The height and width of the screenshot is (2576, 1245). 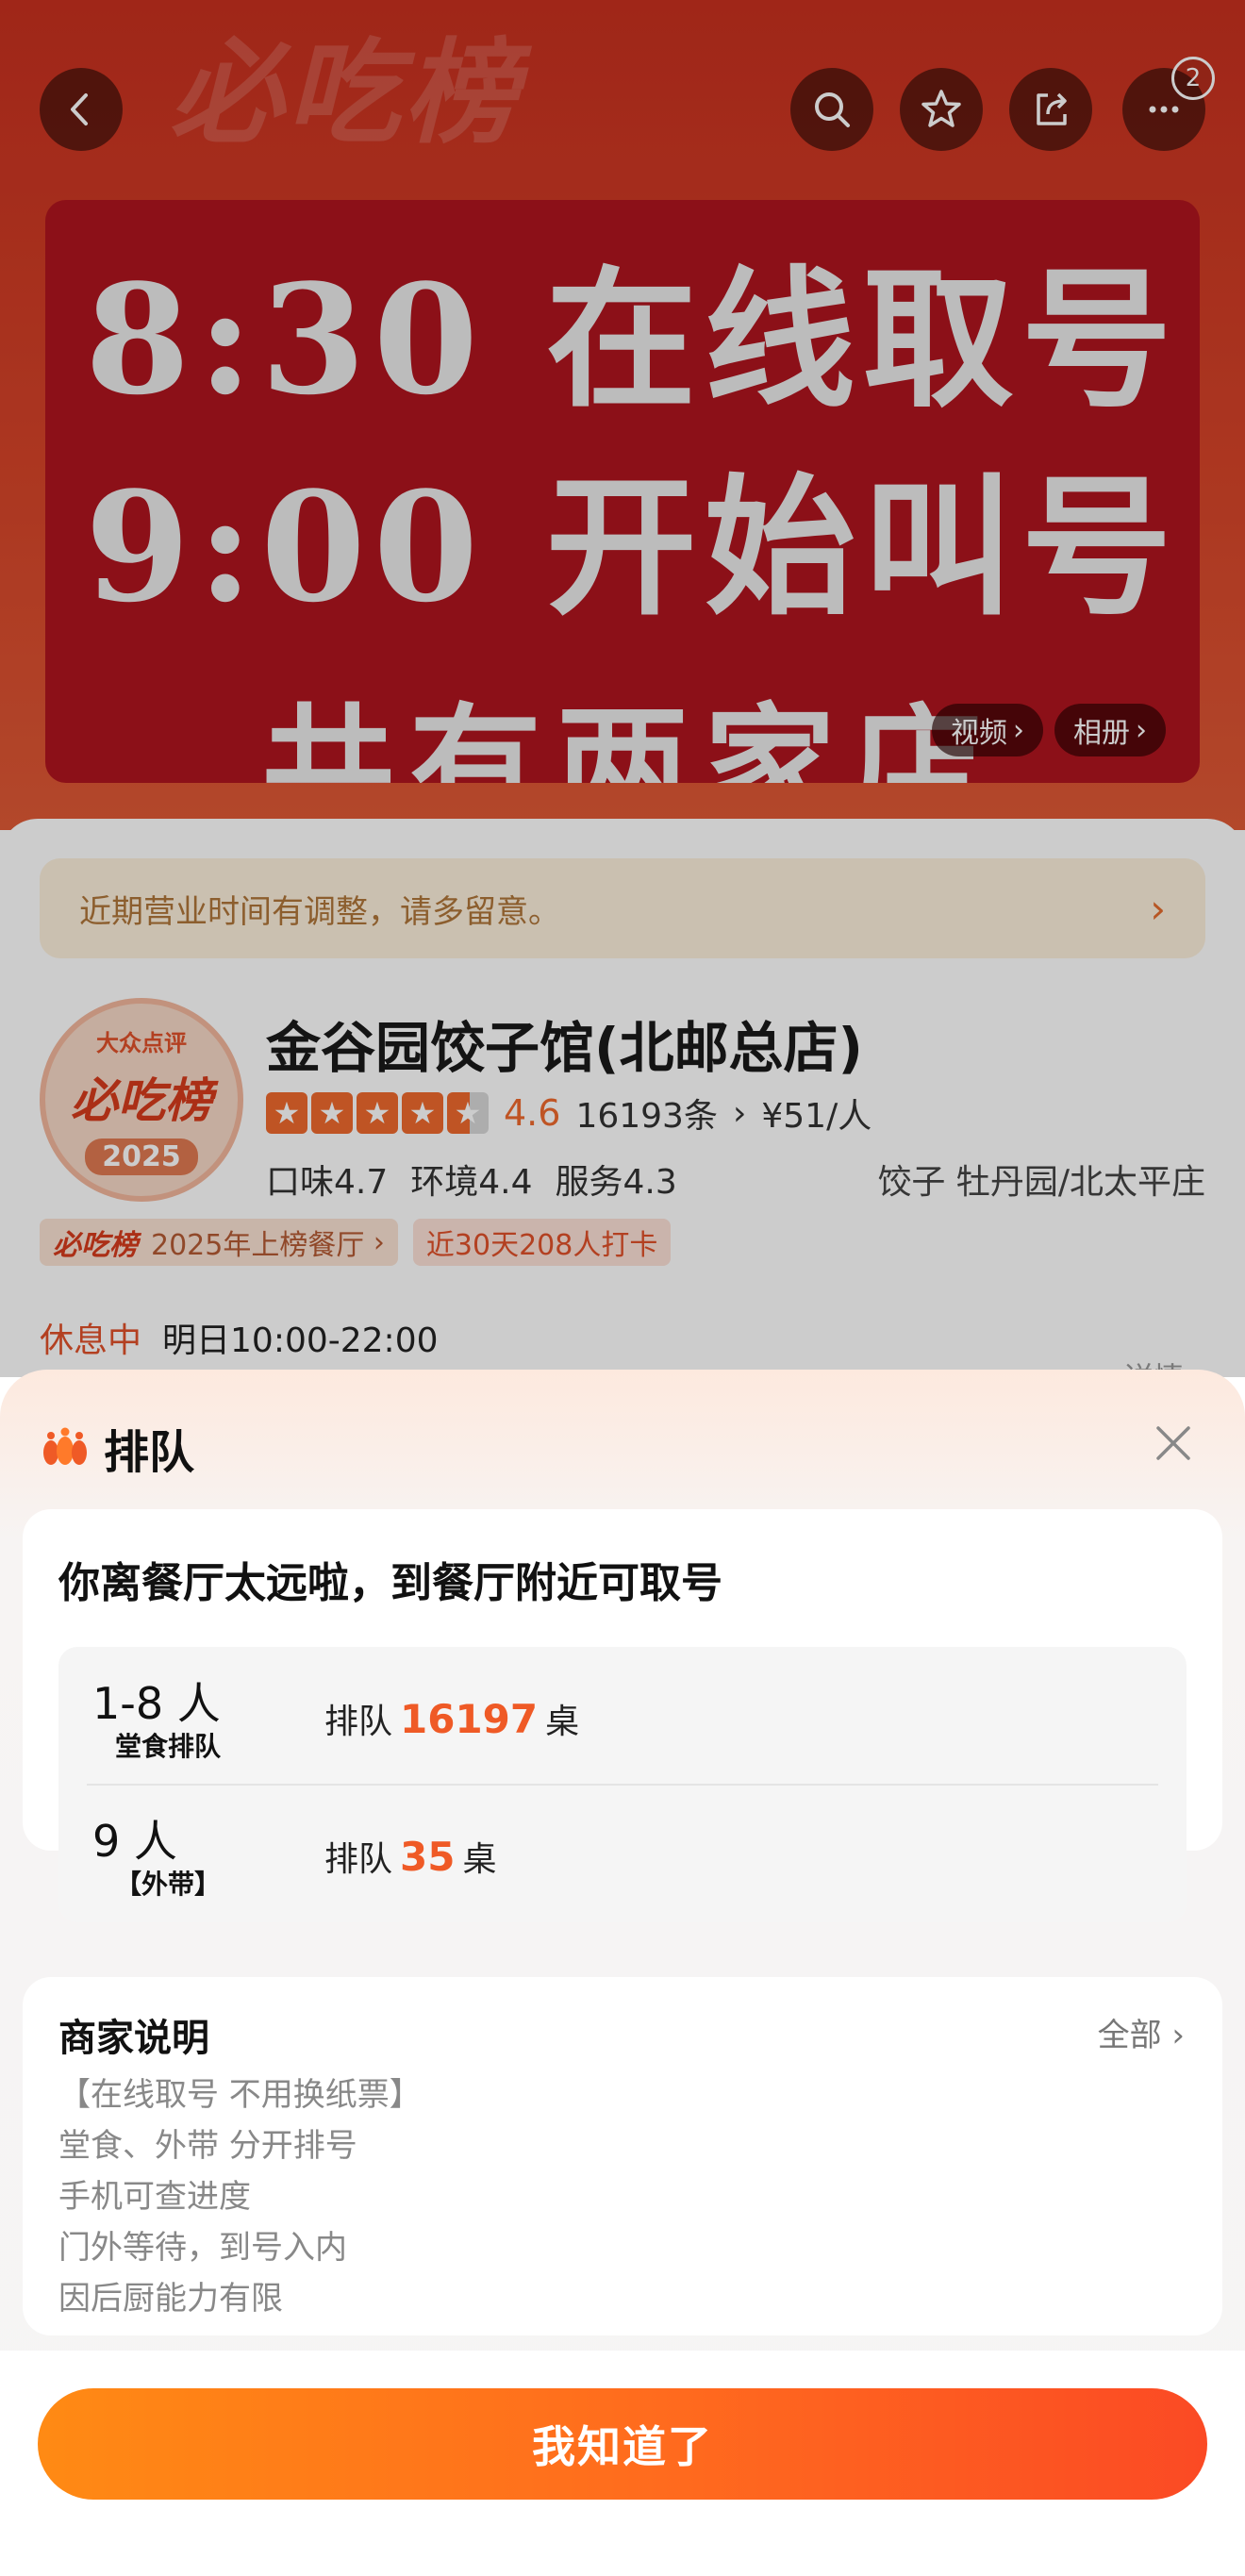 I want to click on note-line: 堂食、外带 分开排号, so click(x=208, y=2146).